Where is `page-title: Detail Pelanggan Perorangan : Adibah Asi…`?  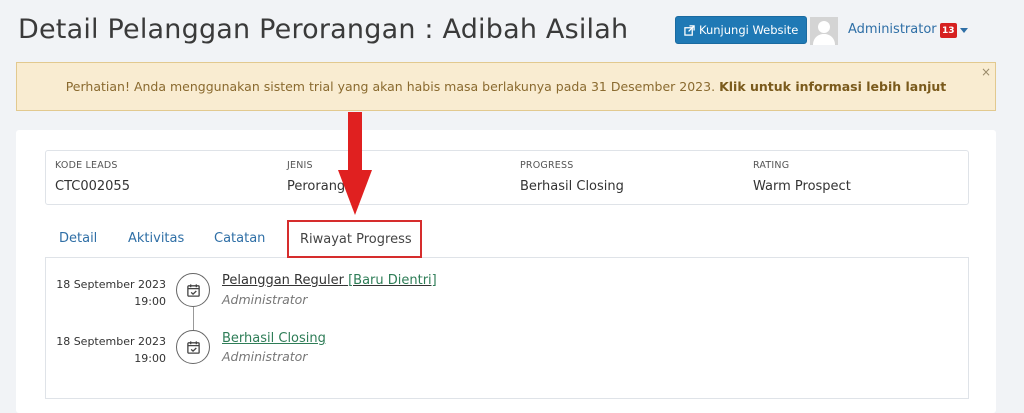
page-title: Detail Pelanggan Perorangan : Adibah Asi… is located at coordinates (323, 29).